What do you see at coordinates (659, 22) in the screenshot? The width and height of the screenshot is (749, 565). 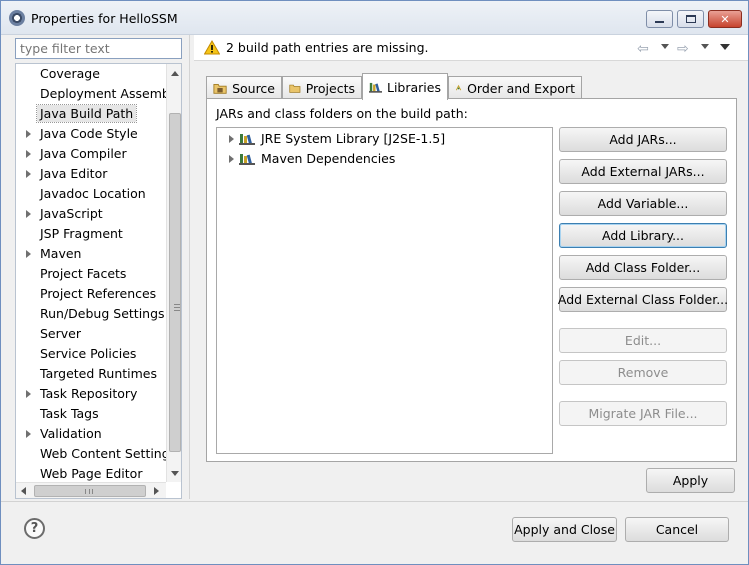 I see `minimize-icon` at bounding box center [659, 22].